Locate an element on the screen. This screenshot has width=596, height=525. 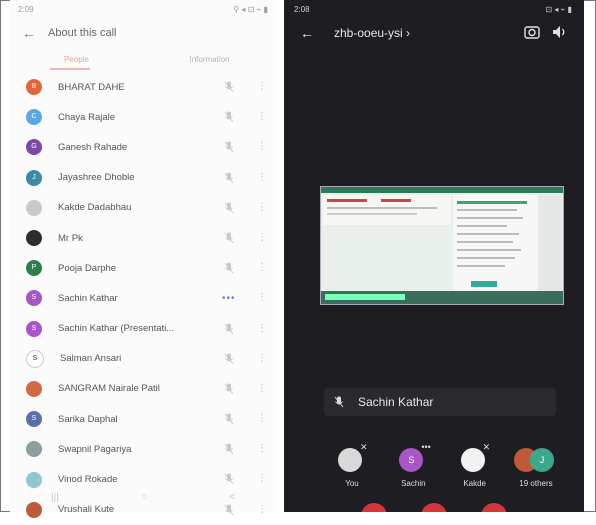
participant-name: Swapnil Pagariya is located at coordinates (95, 449).